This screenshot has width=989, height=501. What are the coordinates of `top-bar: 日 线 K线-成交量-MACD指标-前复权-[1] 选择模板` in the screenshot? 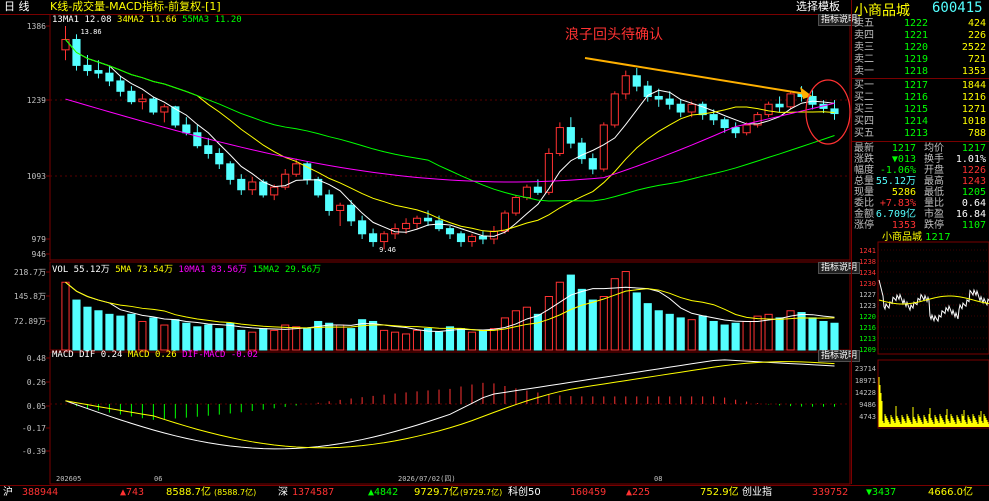 It's located at (425, 7).